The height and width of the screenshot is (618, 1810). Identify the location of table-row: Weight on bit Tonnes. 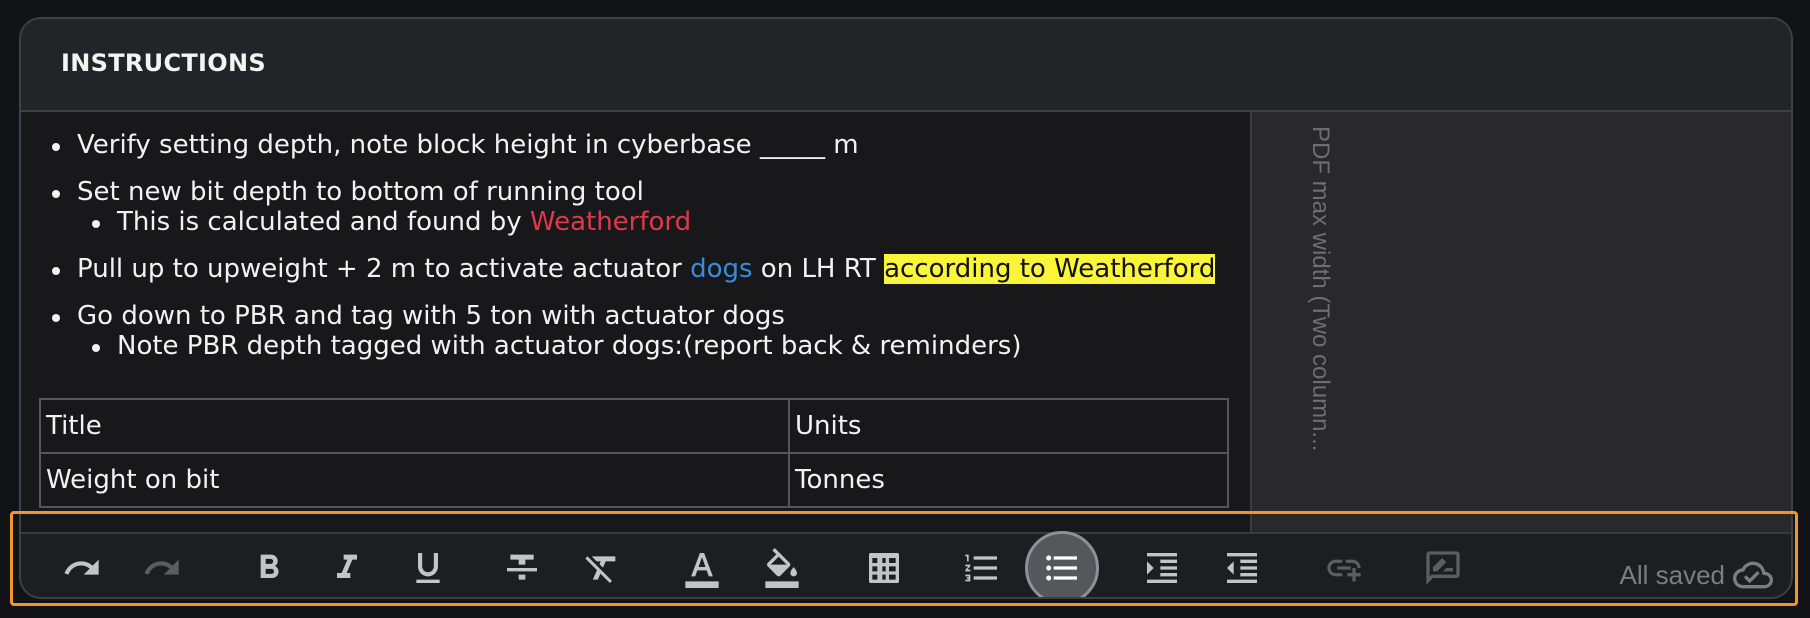
(634, 480).